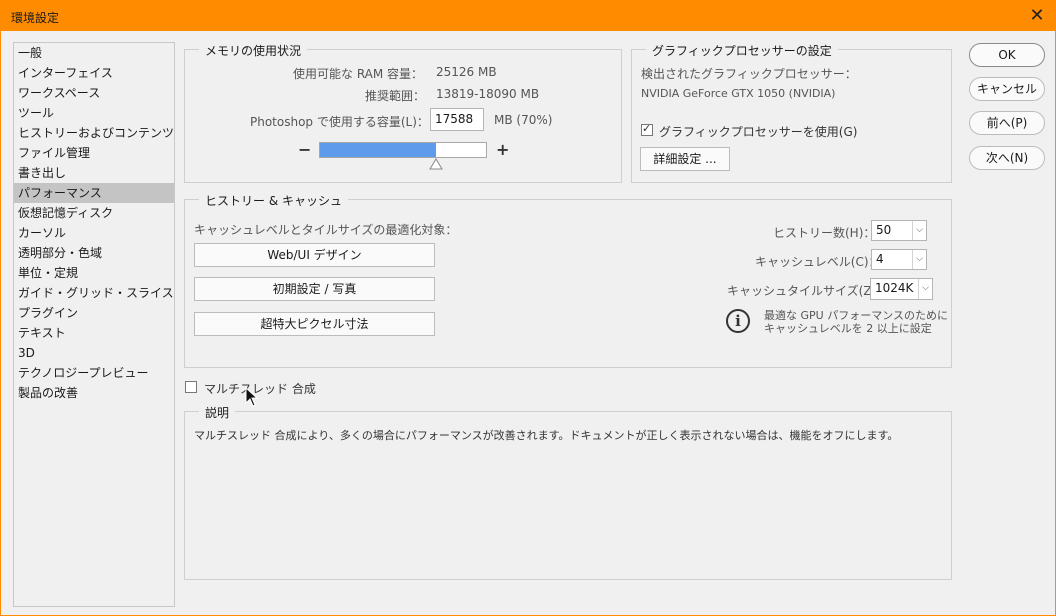 The width and height of the screenshot is (1056, 616). Describe the element at coordinates (191, 387) in the screenshot. I see `multithread-compositing-checkbox` at that location.